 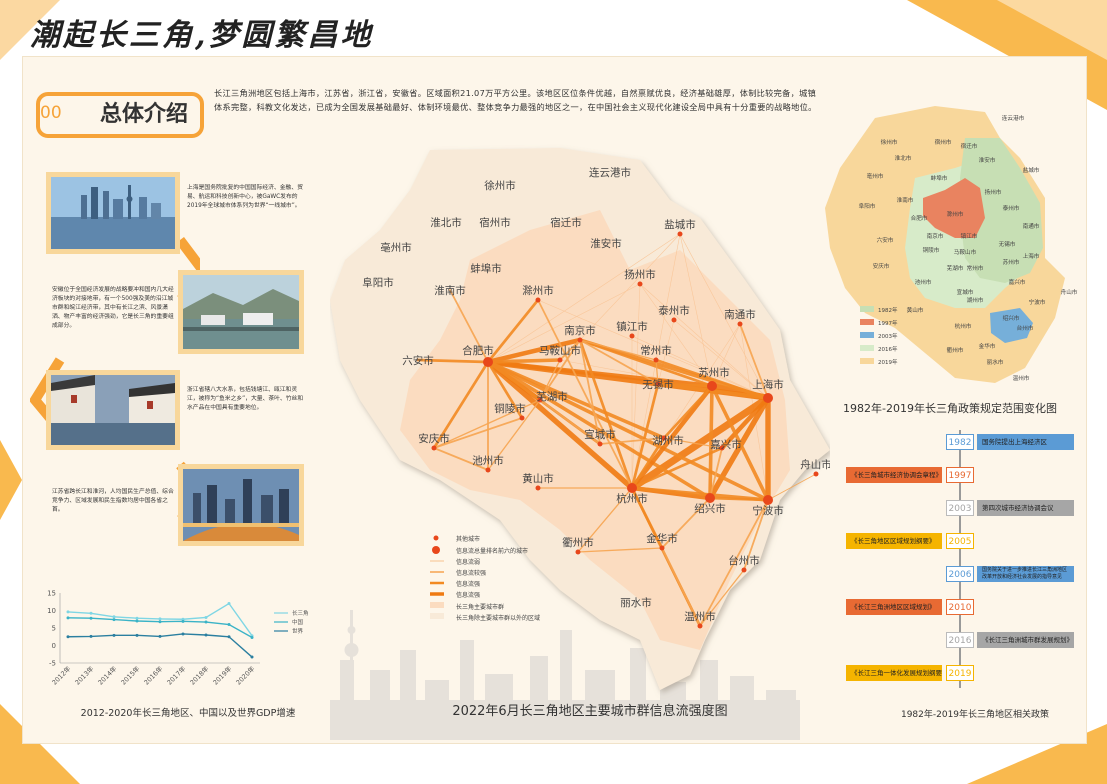 What do you see at coordinates (905, 200) in the screenshot?
I see `mini-map-city-label: 淮南市` at bounding box center [905, 200].